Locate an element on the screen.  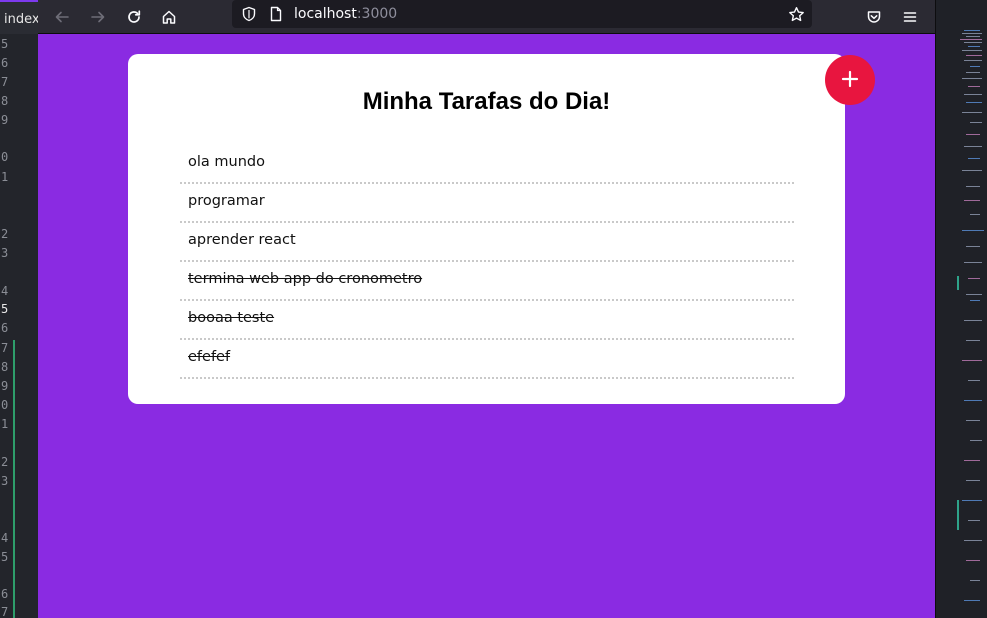
task-text: ola mundo is located at coordinates (226, 162).